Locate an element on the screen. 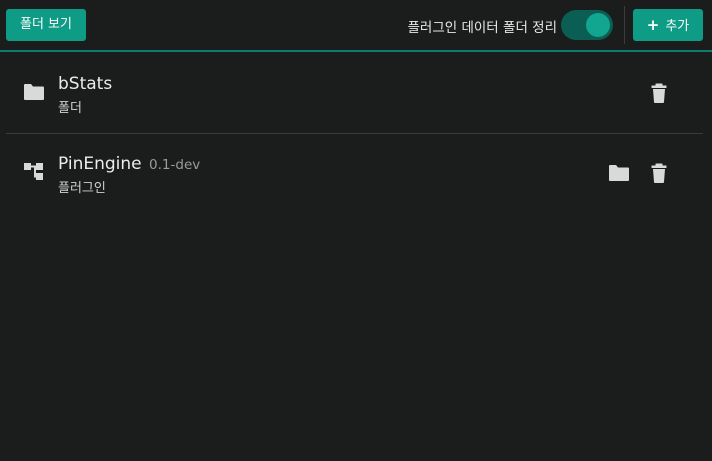 The width and height of the screenshot is (712, 461). add-button: + 추가 is located at coordinates (668, 25).